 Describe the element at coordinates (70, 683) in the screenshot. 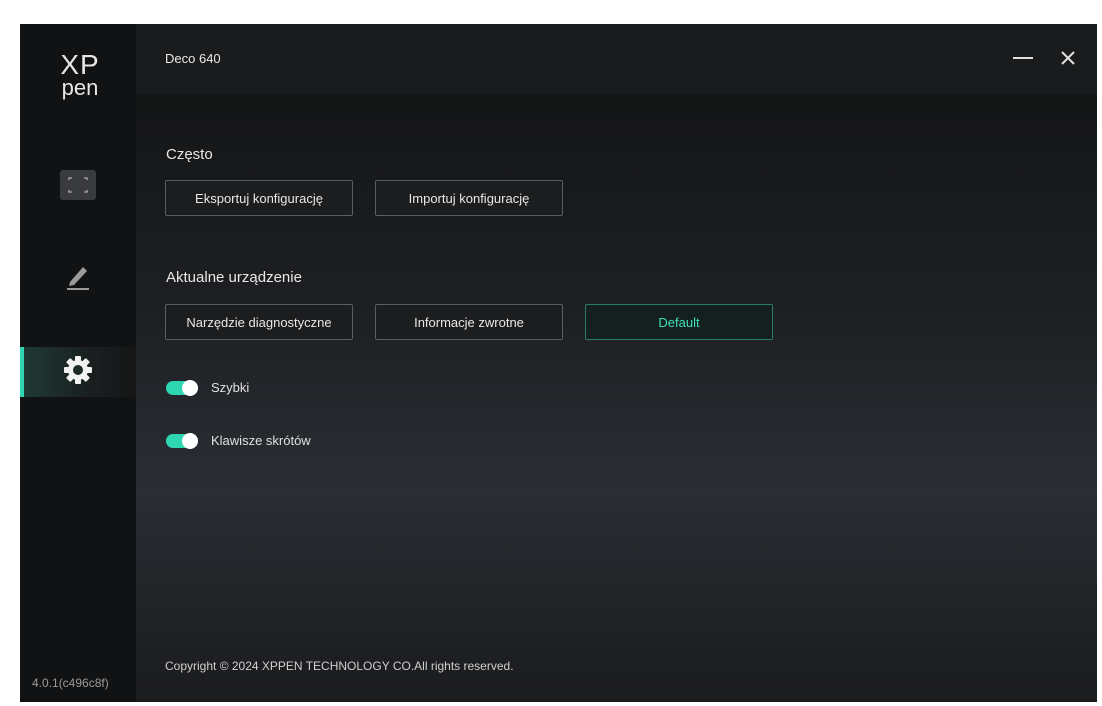

I see `version-label: 4.0.1(c496c8f)` at that location.